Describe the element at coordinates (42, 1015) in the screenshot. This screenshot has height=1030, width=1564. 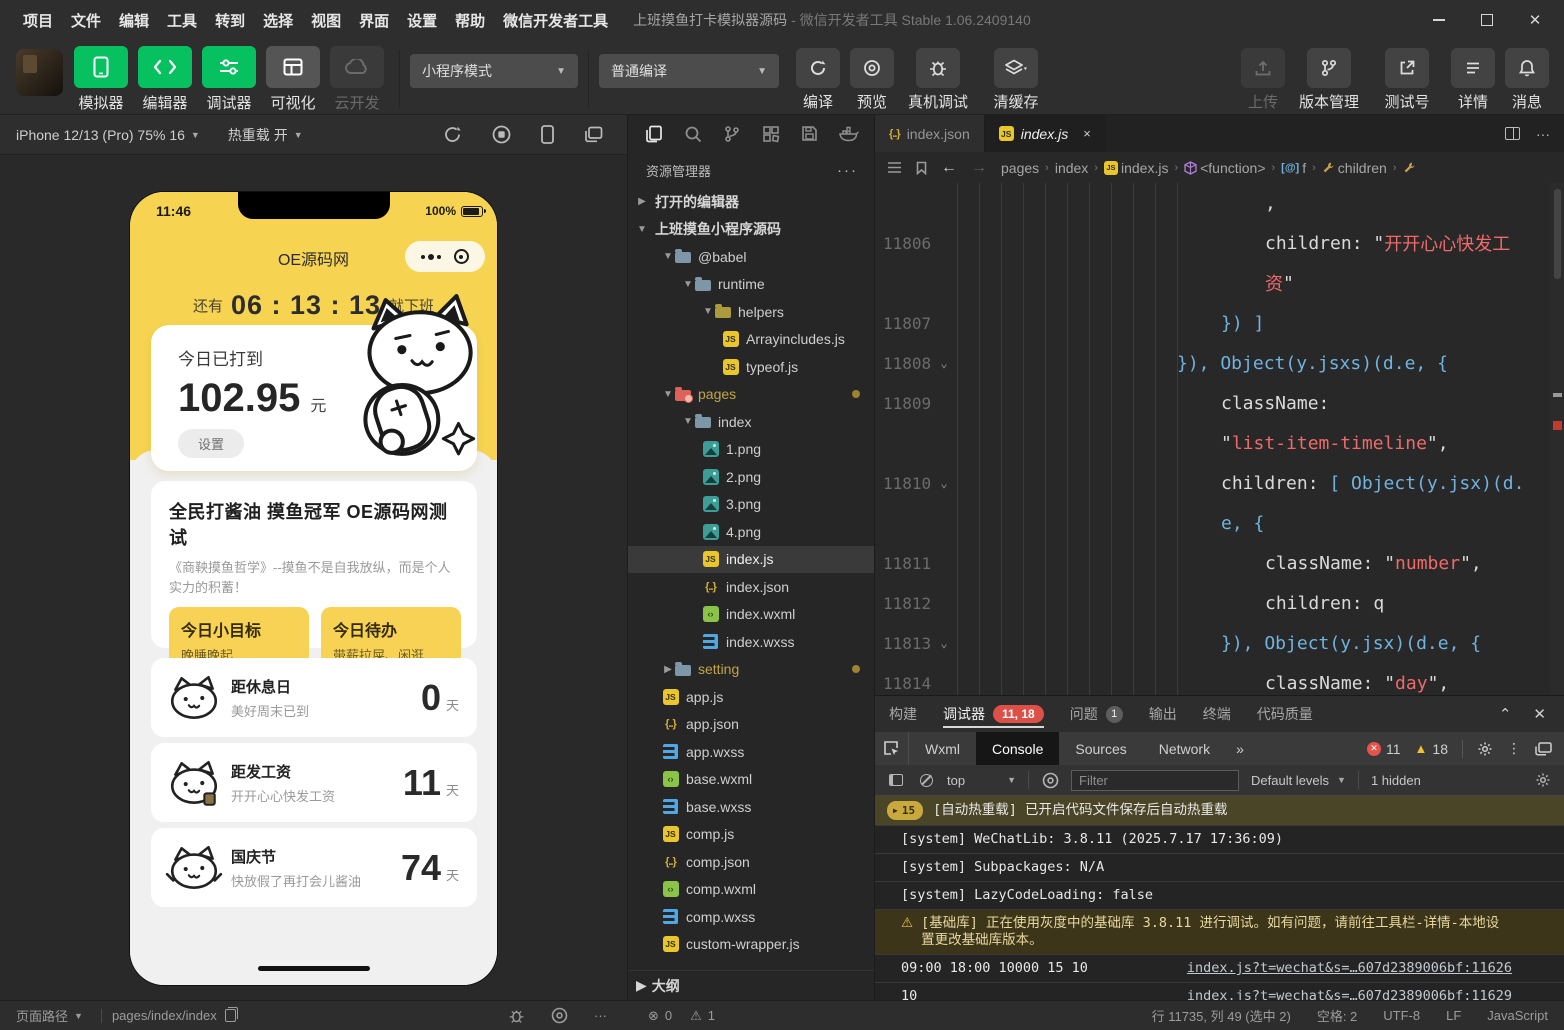
I see `page-path-label: 页面路径` at that location.